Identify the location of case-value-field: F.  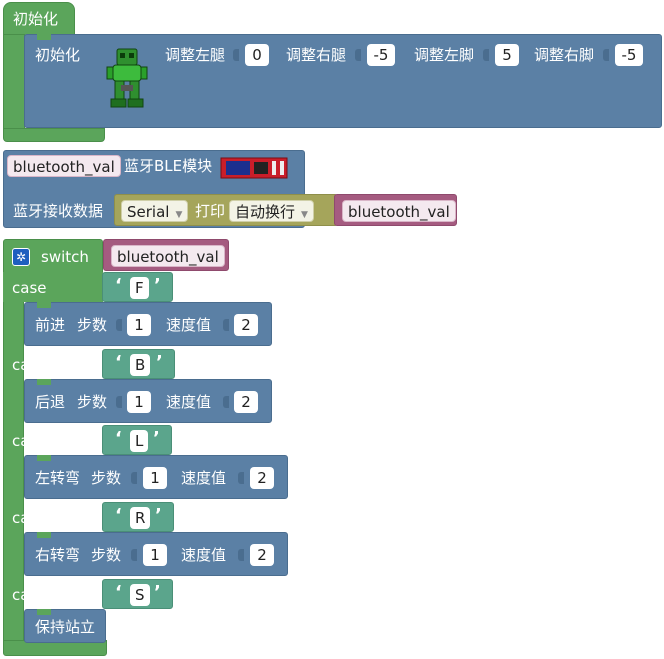
(139, 288).